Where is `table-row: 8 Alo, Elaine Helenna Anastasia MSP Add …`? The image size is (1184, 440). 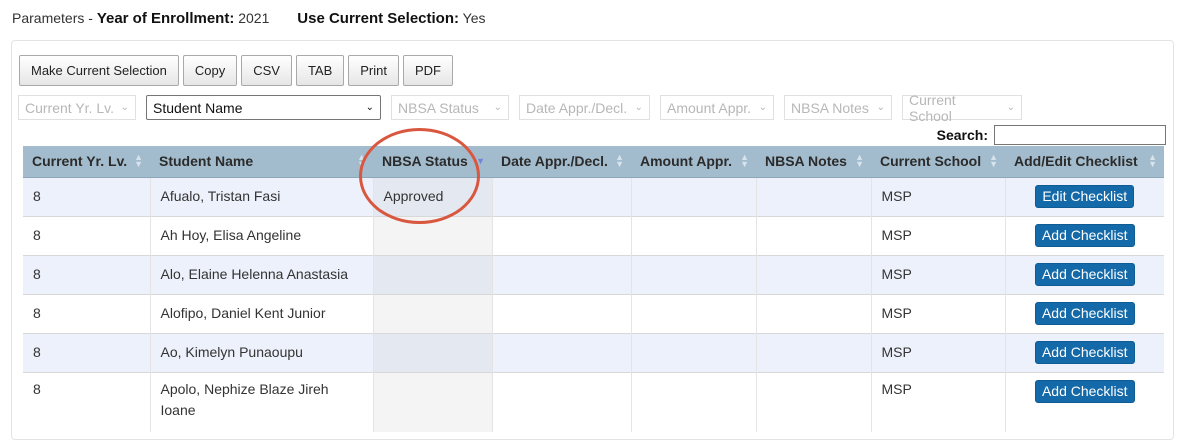 table-row: 8 Alo, Elaine Helenna Anastasia MSP Add … is located at coordinates (593, 274).